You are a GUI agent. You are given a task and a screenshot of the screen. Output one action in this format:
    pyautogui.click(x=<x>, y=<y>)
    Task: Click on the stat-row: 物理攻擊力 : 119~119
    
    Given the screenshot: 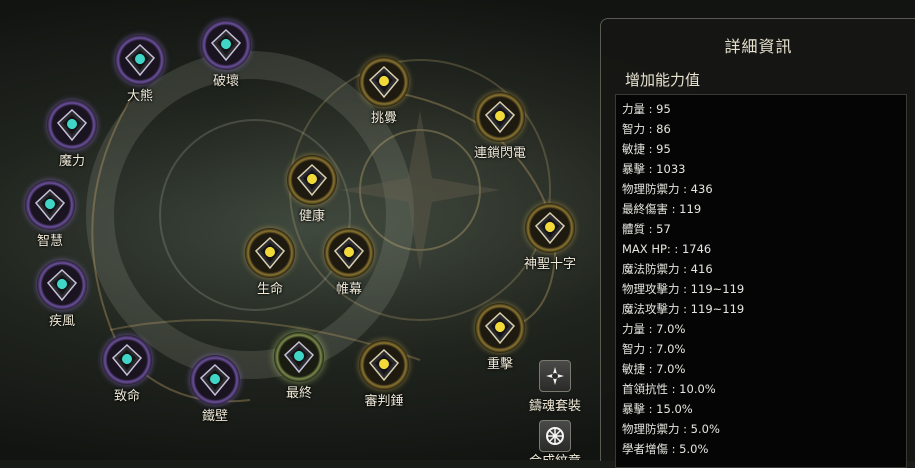 What is the action you would take?
    pyautogui.click(x=683, y=289)
    